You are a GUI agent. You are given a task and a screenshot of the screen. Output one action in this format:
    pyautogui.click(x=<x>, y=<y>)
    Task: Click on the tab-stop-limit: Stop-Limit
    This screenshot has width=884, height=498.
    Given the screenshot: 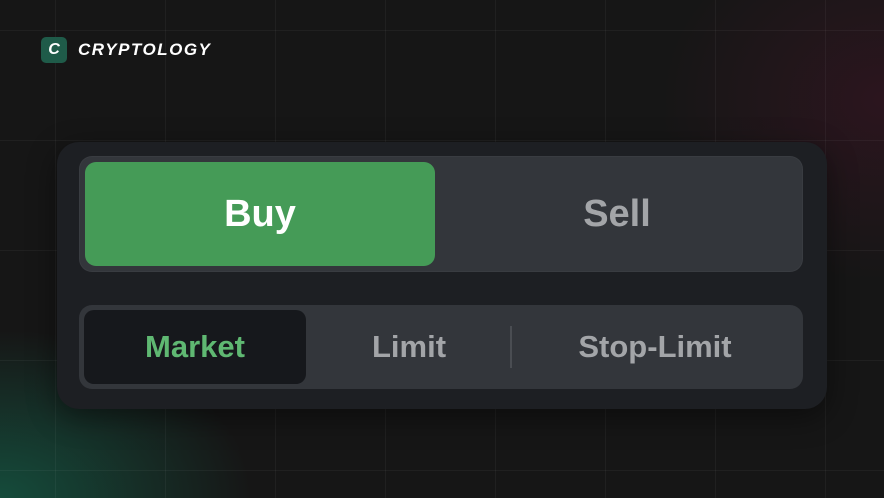 What is the action you would take?
    pyautogui.click(x=655, y=347)
    